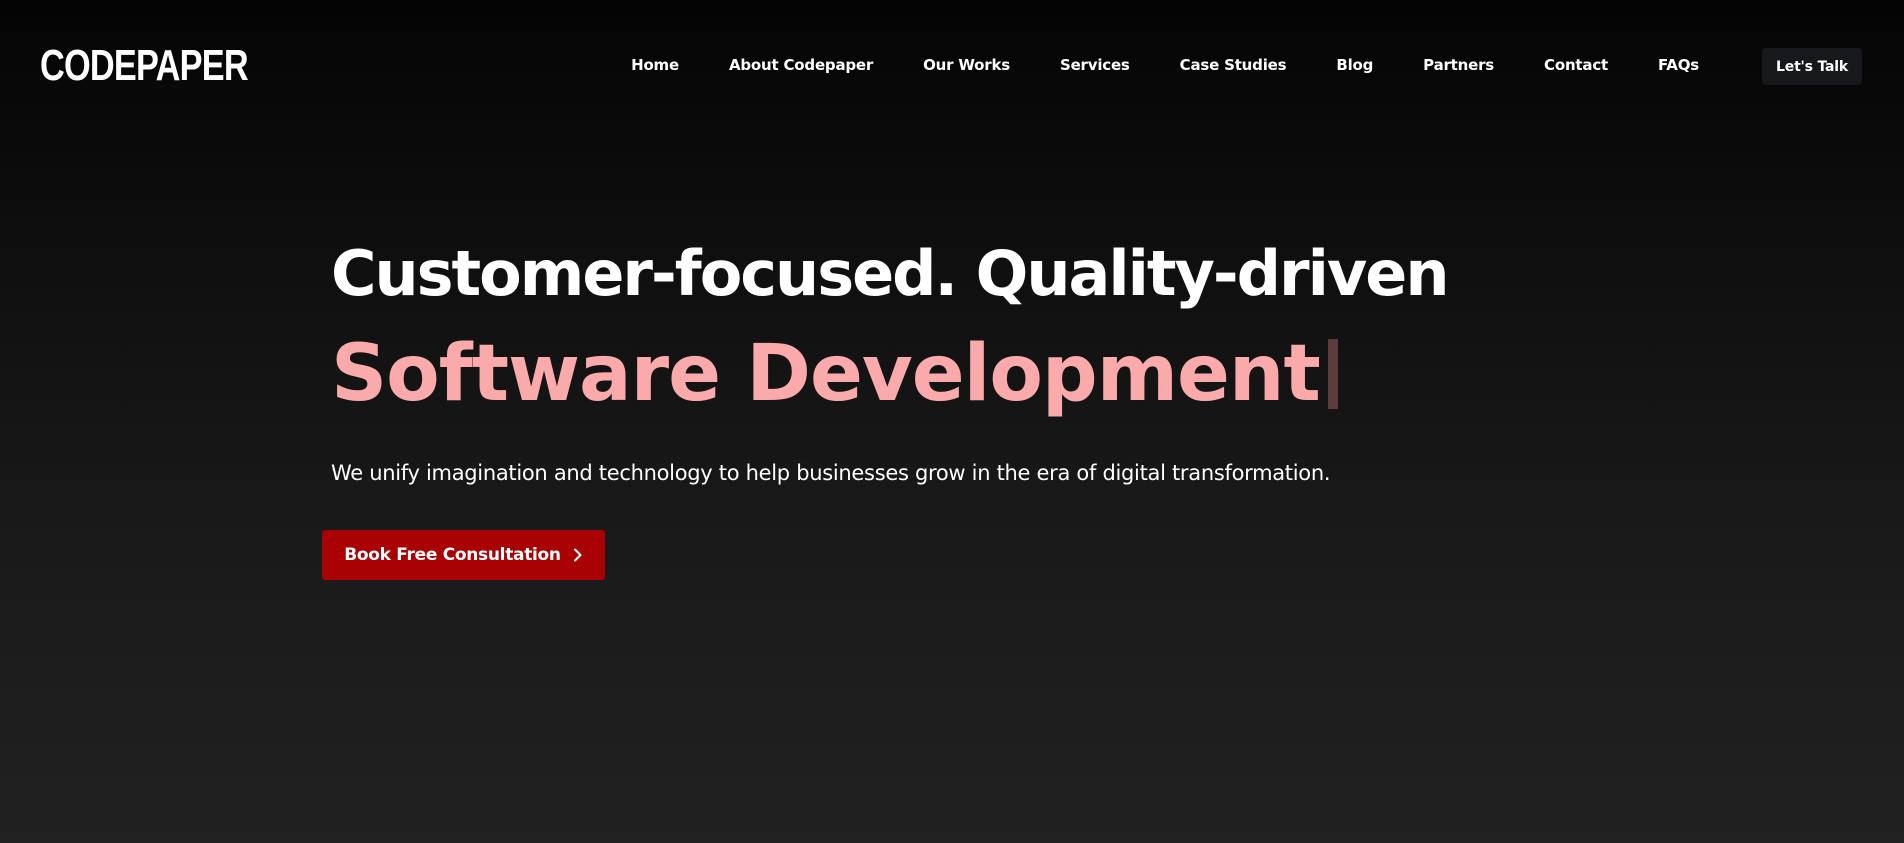 The width and height of the screenshot is (1904, 843). What do you see at coordinates (890, 273) in the screenshot?
I see `hero-title: Customer-focused. Quality-driven` at bounding box center [890, 273].